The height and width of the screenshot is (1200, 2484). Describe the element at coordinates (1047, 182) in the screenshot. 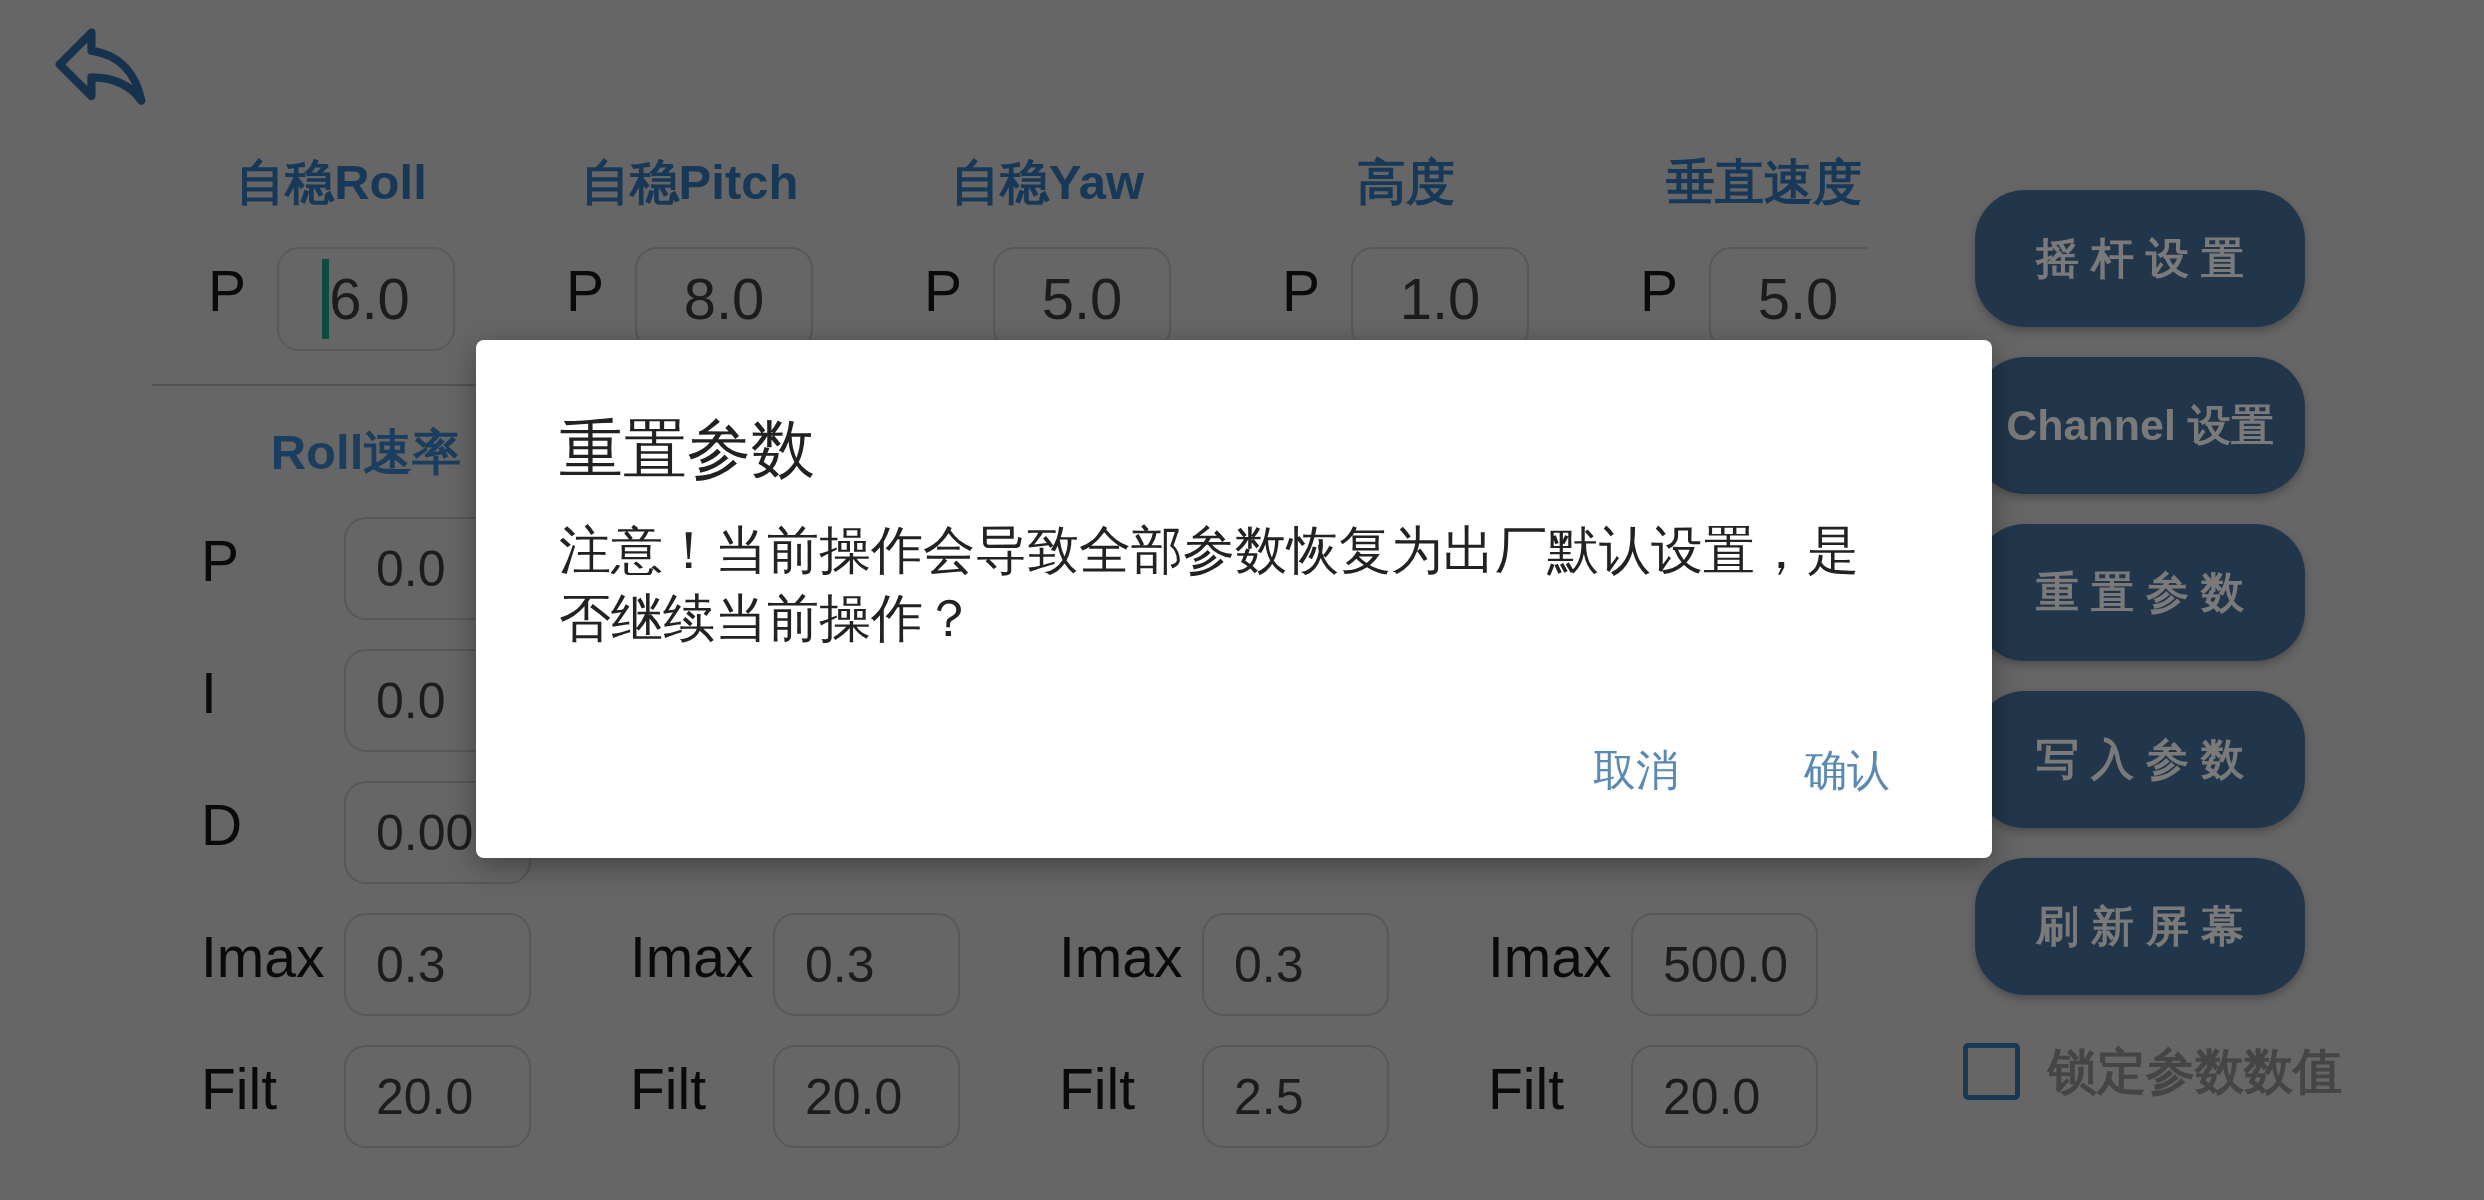

I see `column-heading: 自稳Yaw` at that location.